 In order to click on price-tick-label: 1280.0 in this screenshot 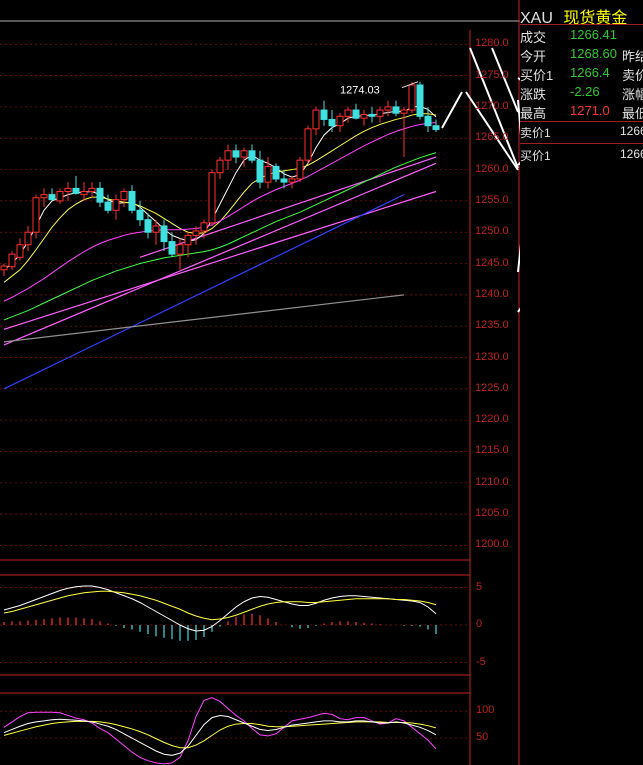, I will do `click(492, 43)`.